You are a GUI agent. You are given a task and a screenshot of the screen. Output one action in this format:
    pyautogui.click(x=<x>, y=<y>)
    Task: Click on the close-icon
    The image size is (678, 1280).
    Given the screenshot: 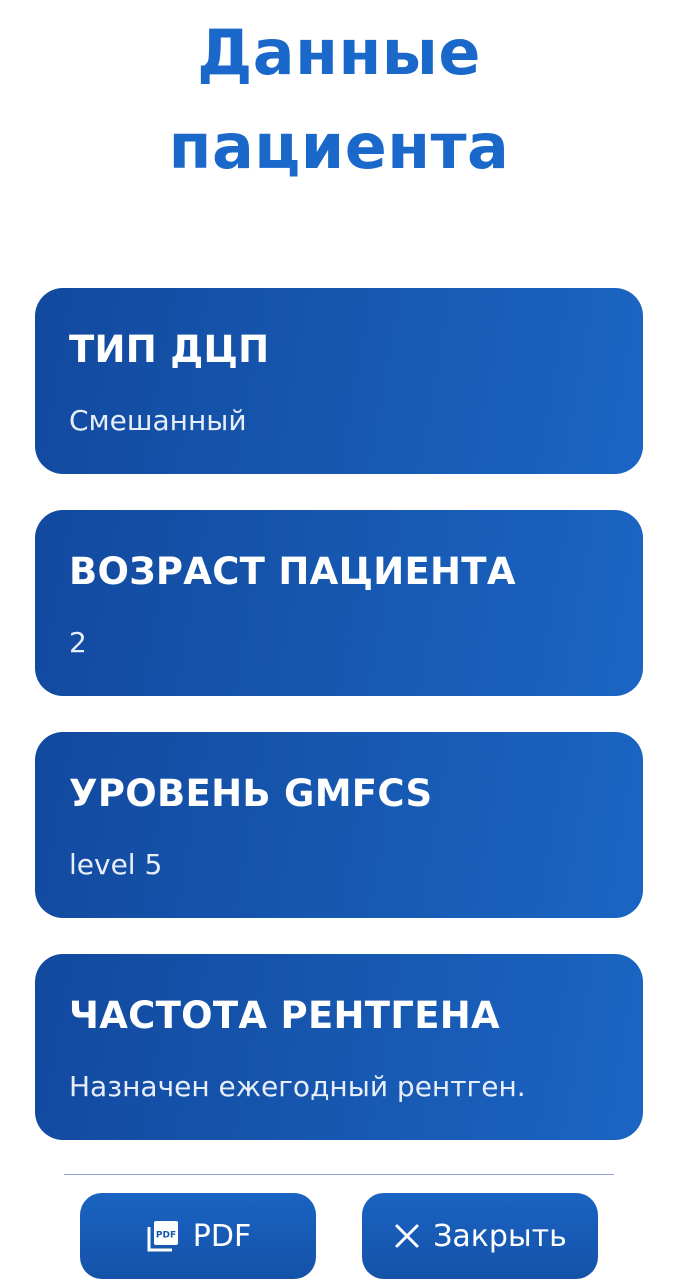 What is the action you would take?
    pyautogui.click(x=407, y=1236)
    